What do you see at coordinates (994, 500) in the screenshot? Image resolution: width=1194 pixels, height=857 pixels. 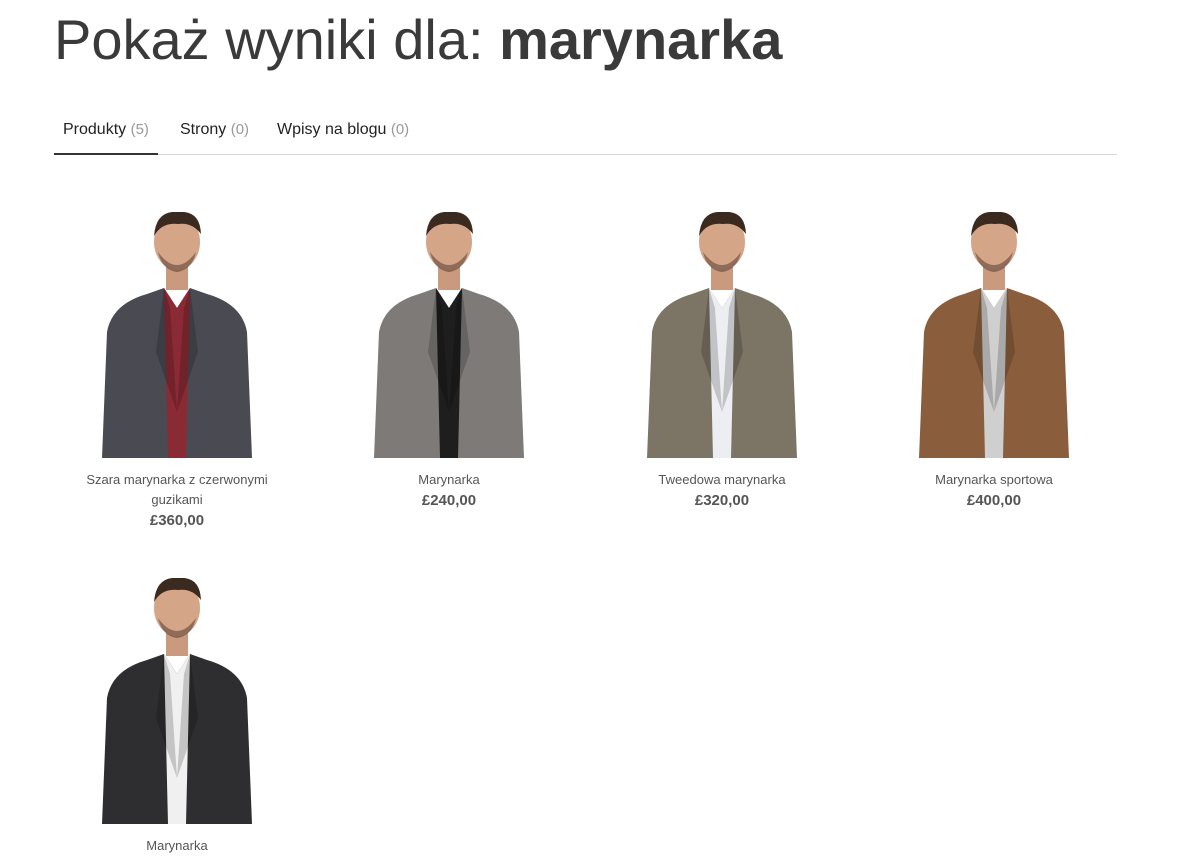 I see `product-price: £400,00` at bounding box center [994, 500].